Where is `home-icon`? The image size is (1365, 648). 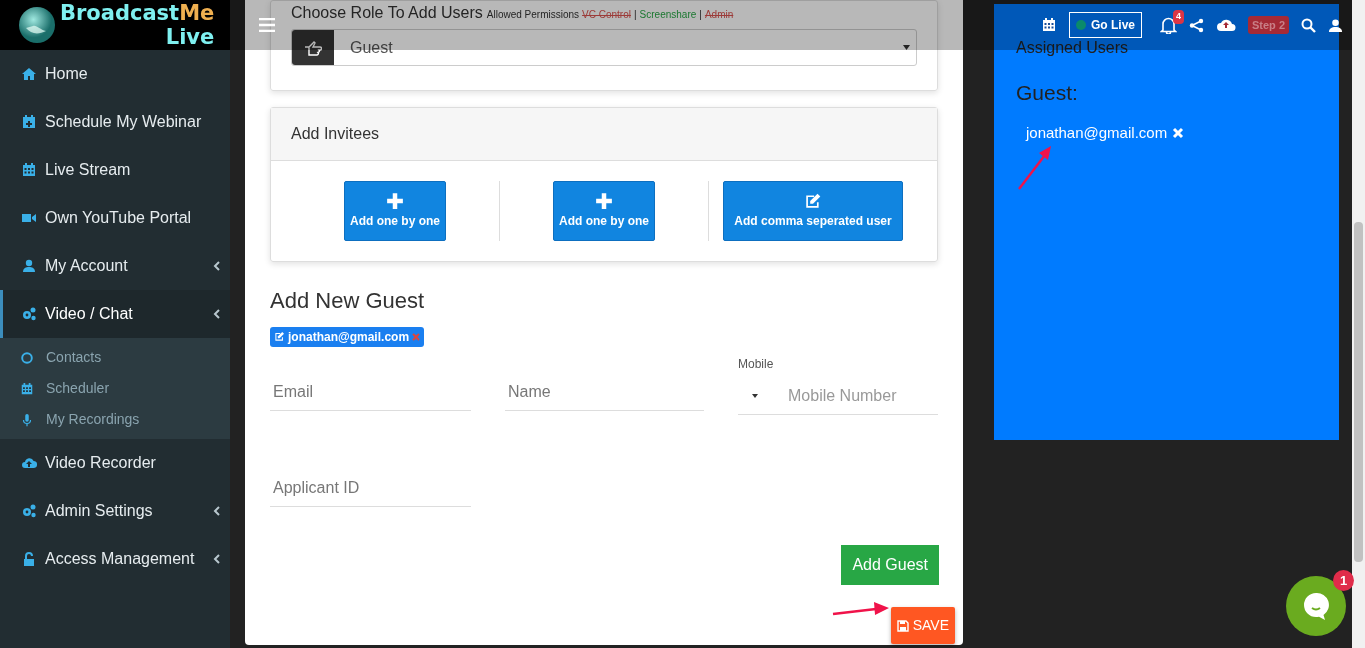
home-icon is located at coordinates (29, 74).